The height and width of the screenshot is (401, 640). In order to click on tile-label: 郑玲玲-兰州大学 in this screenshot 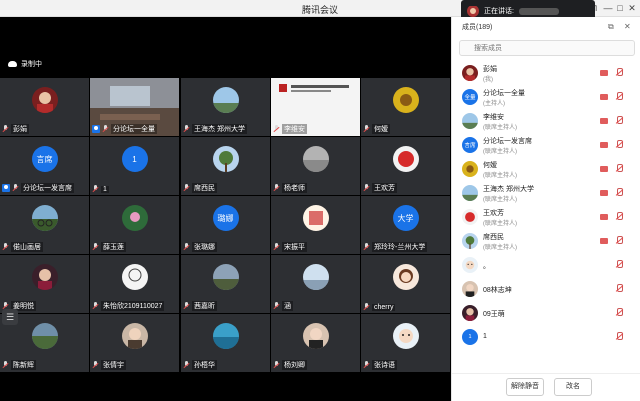, I will do `click(395, 247)`.